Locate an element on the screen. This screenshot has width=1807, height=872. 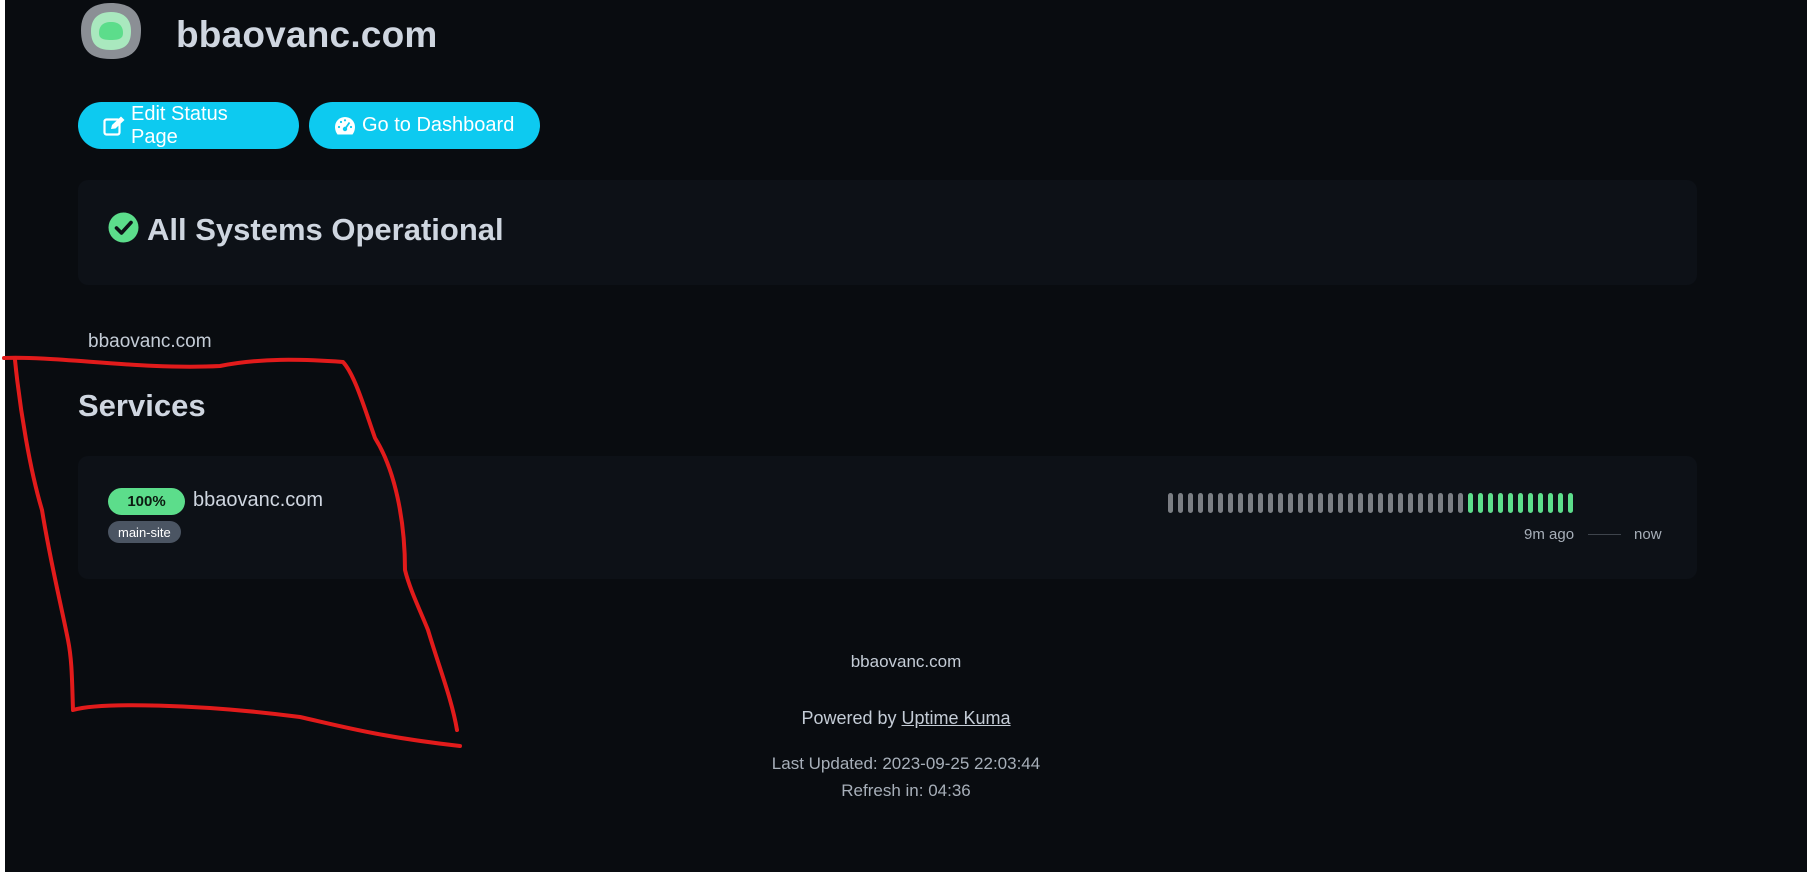
overall-status-card: All Systems Operational is located at coordinates (887, 232).